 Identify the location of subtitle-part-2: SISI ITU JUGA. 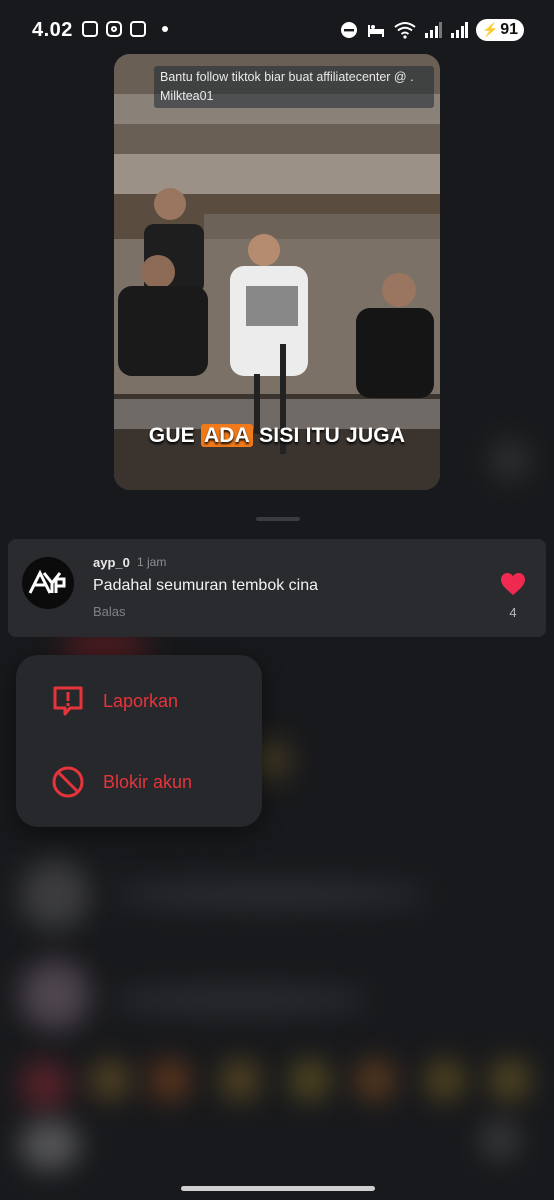
(329, 435).